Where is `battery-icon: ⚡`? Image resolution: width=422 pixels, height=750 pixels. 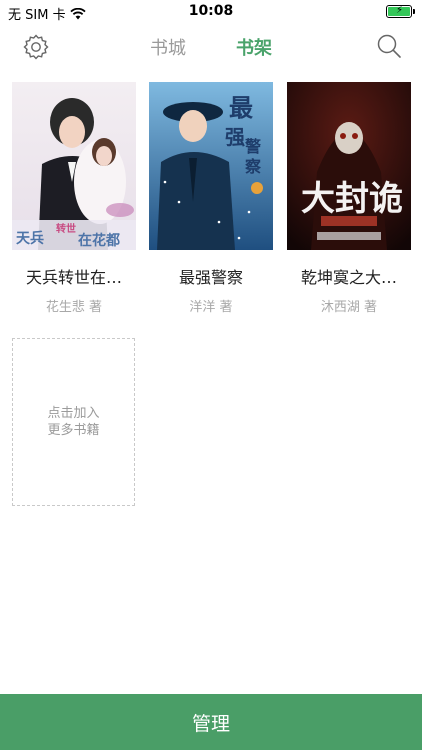
battery-icon: ⚡ is located at coordinates (400, 11).